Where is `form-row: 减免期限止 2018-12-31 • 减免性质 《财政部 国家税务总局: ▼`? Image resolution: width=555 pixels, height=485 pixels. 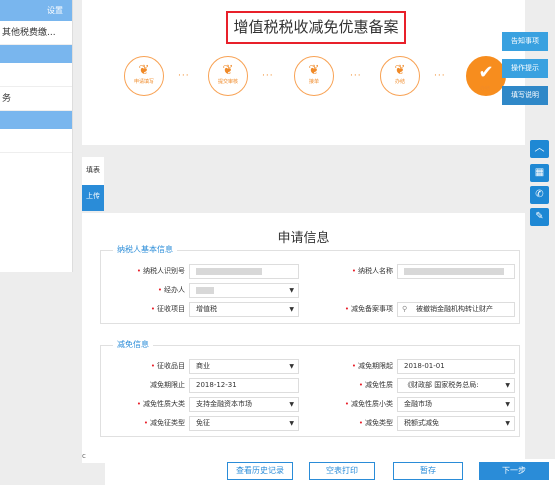 form-row: 减免期限止 2018-12-31 • 减免性质 《财政部 国家税务总局: ▼ is located at coordinates (311, 385).